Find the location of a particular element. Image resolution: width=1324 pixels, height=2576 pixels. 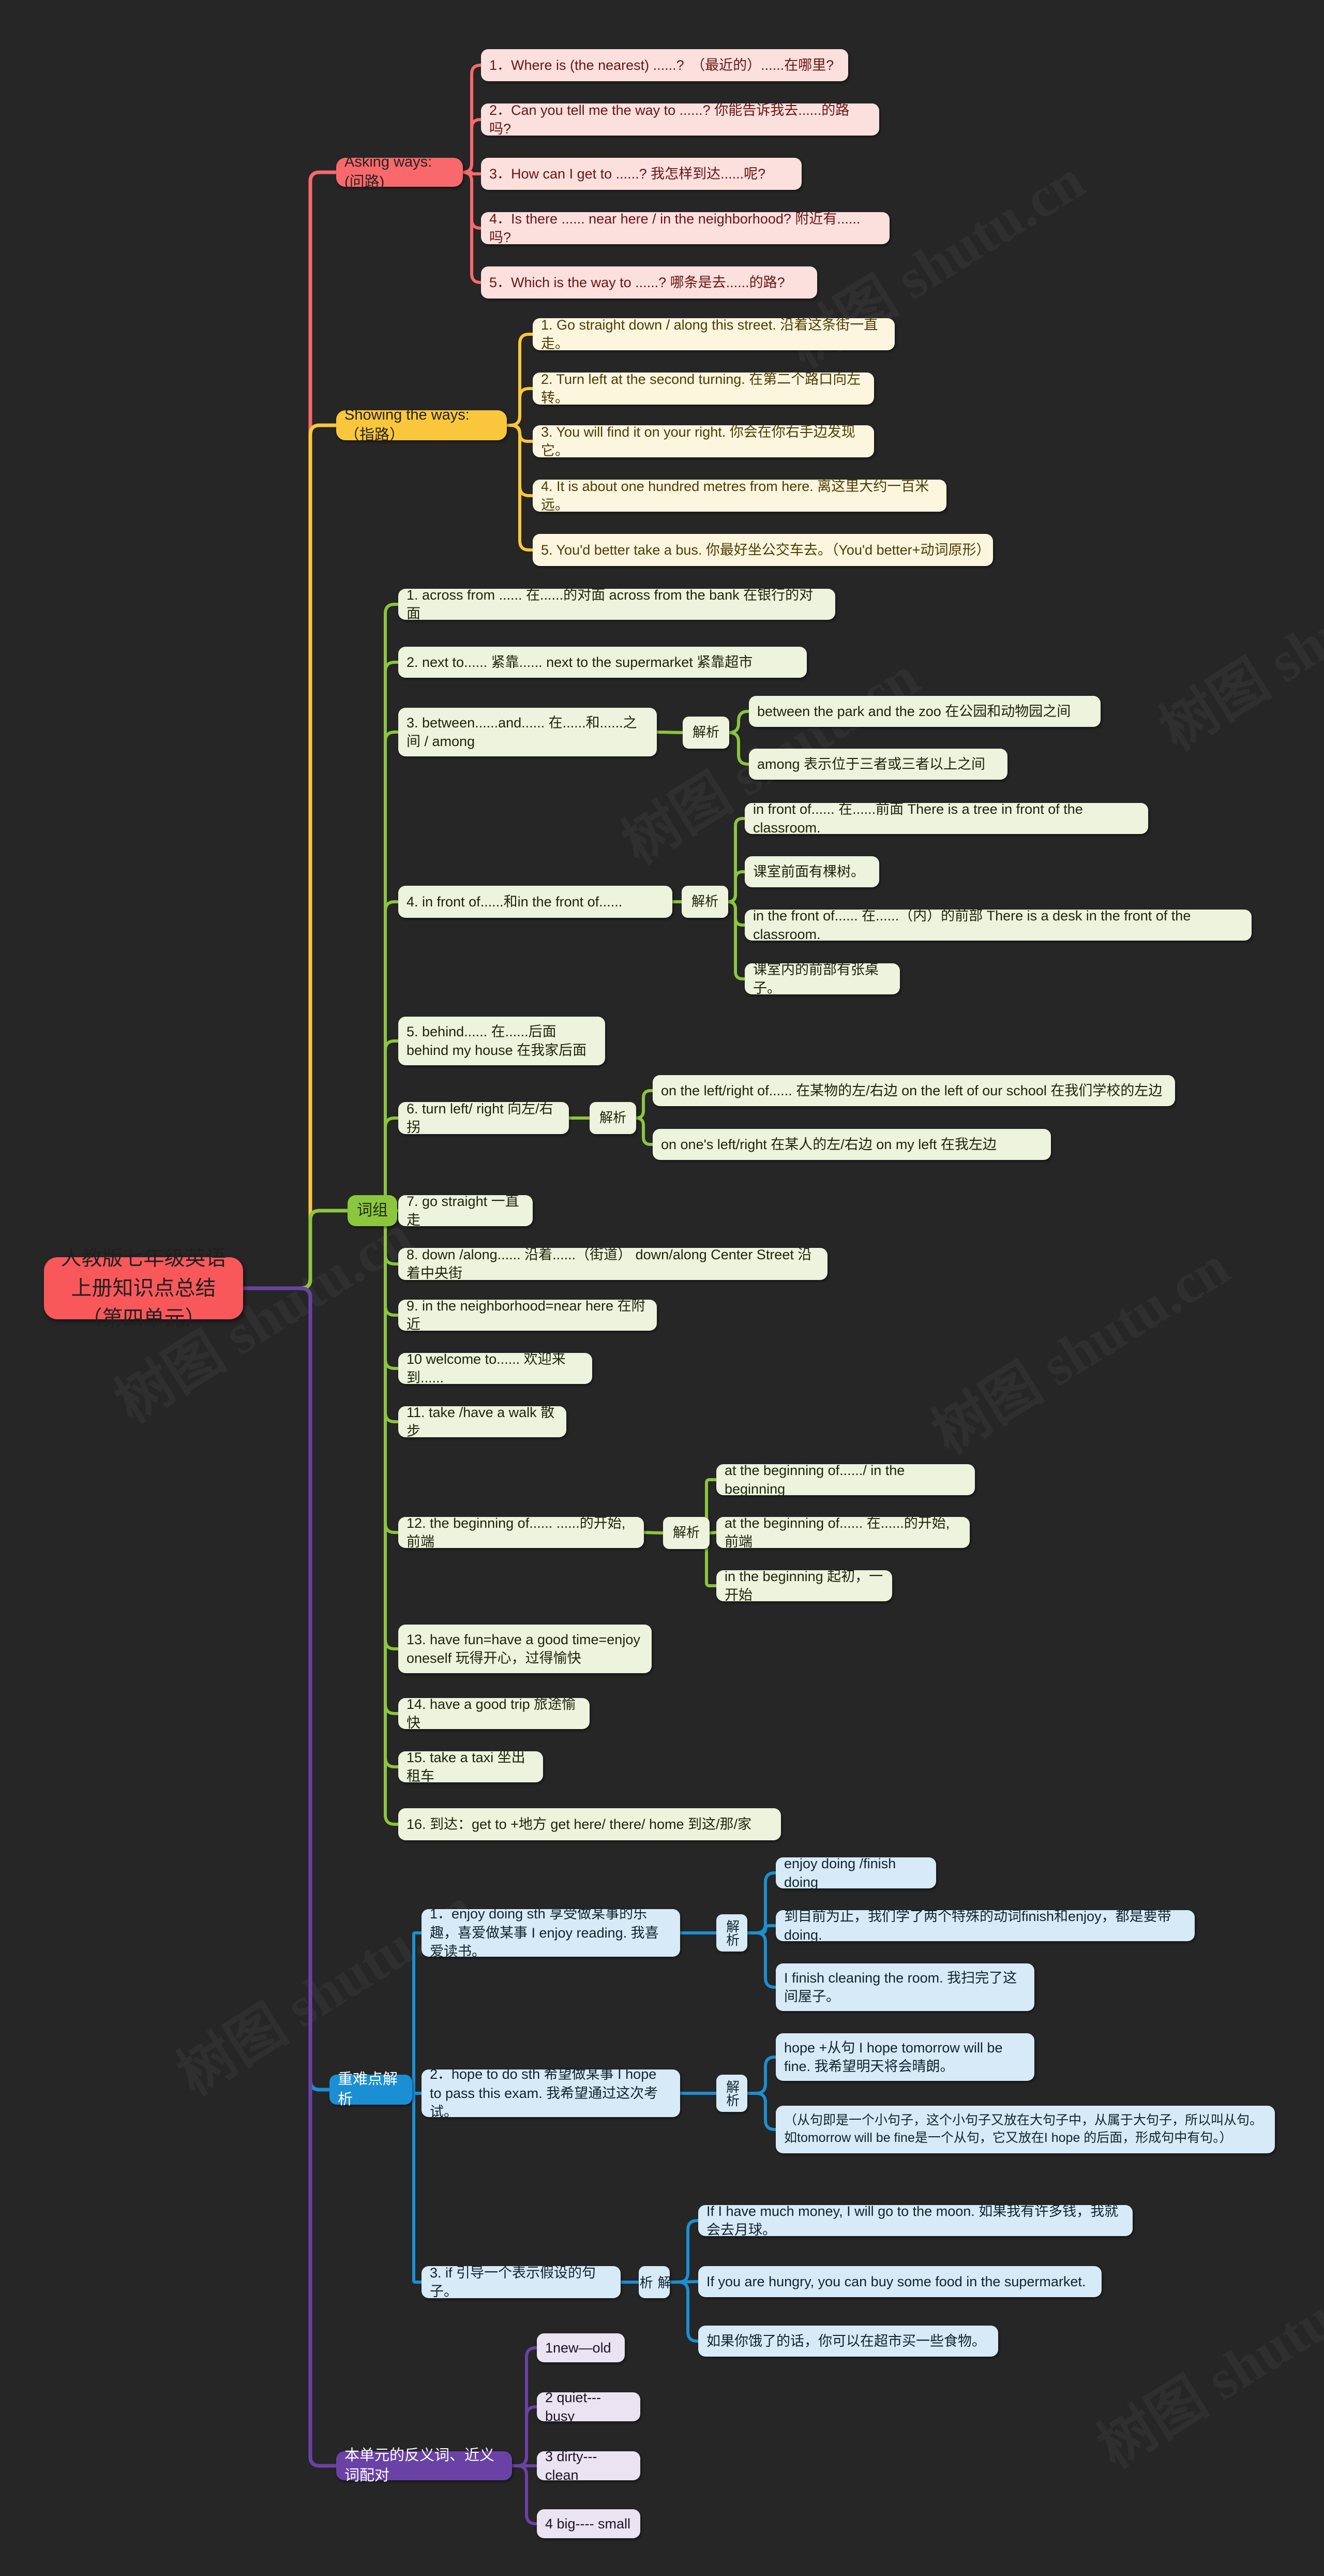

analysis-label-k3: 解析 is located at coordinates (654, 2282).